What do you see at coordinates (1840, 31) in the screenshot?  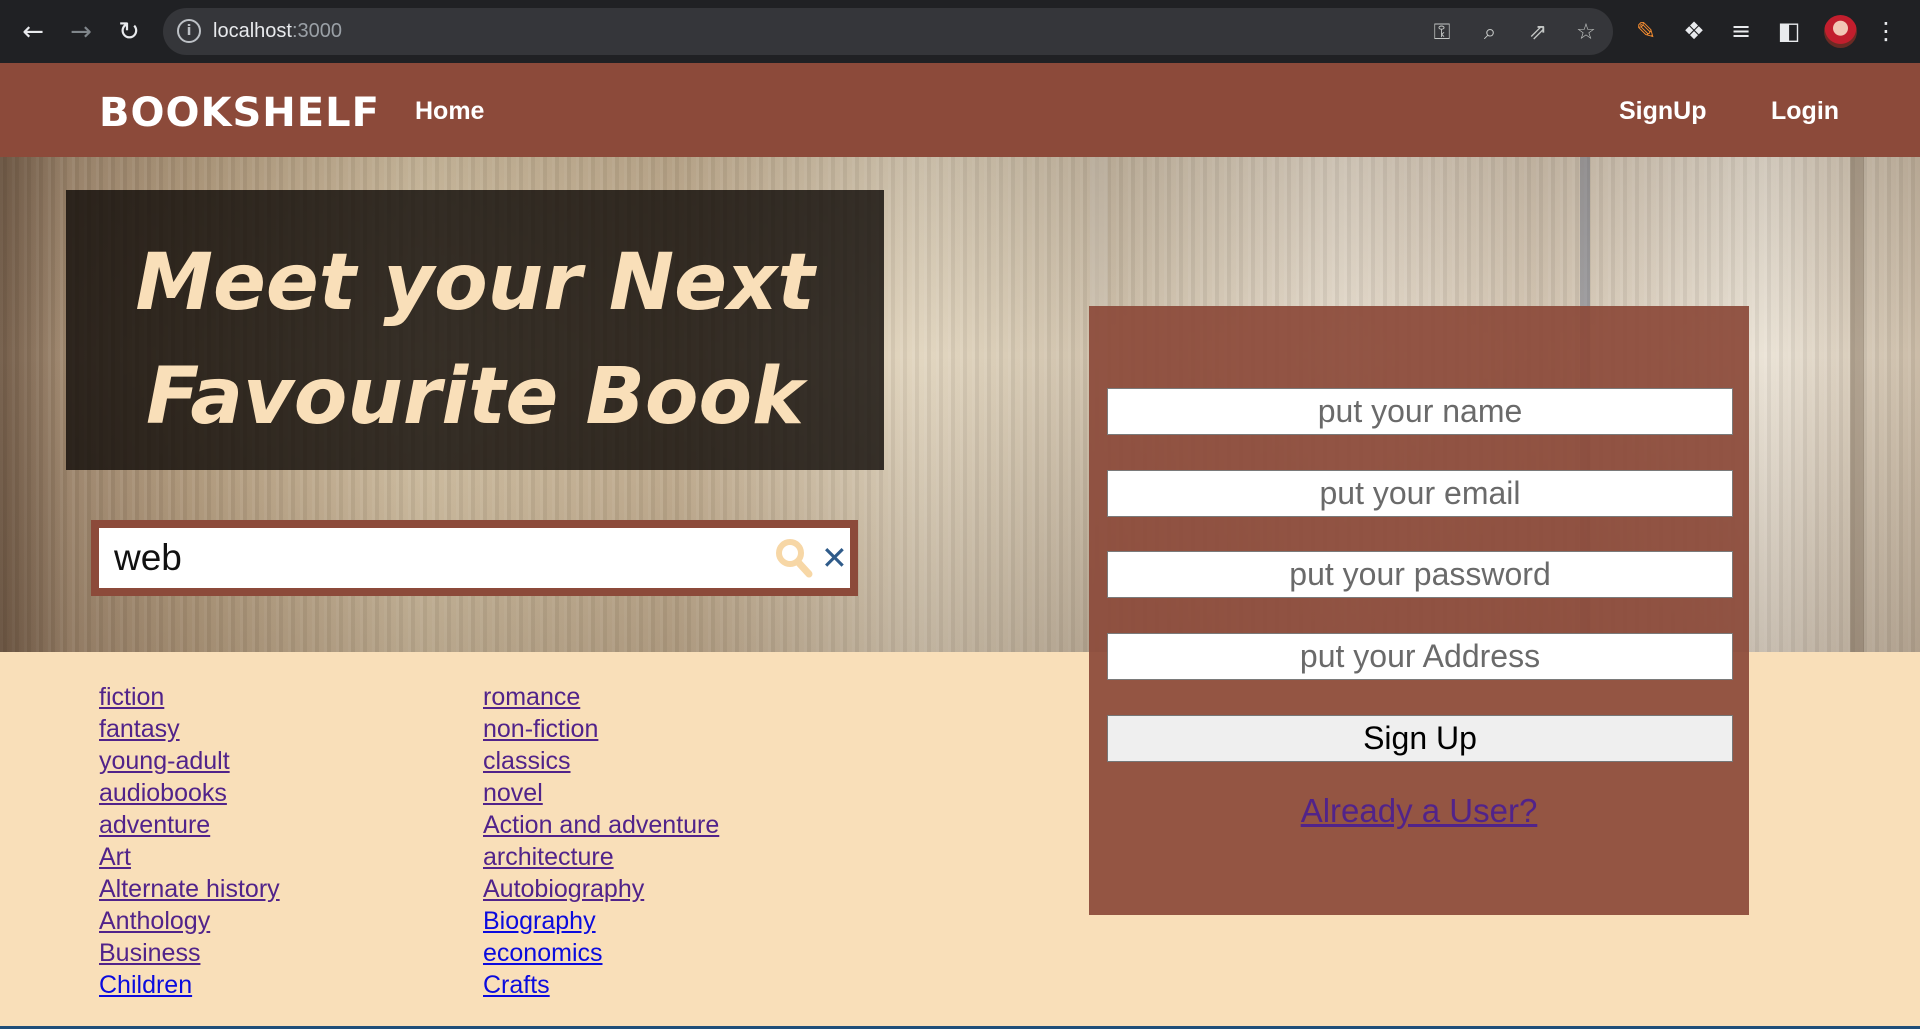 I see `profile-avatar` at bounding box center [1840, 31].